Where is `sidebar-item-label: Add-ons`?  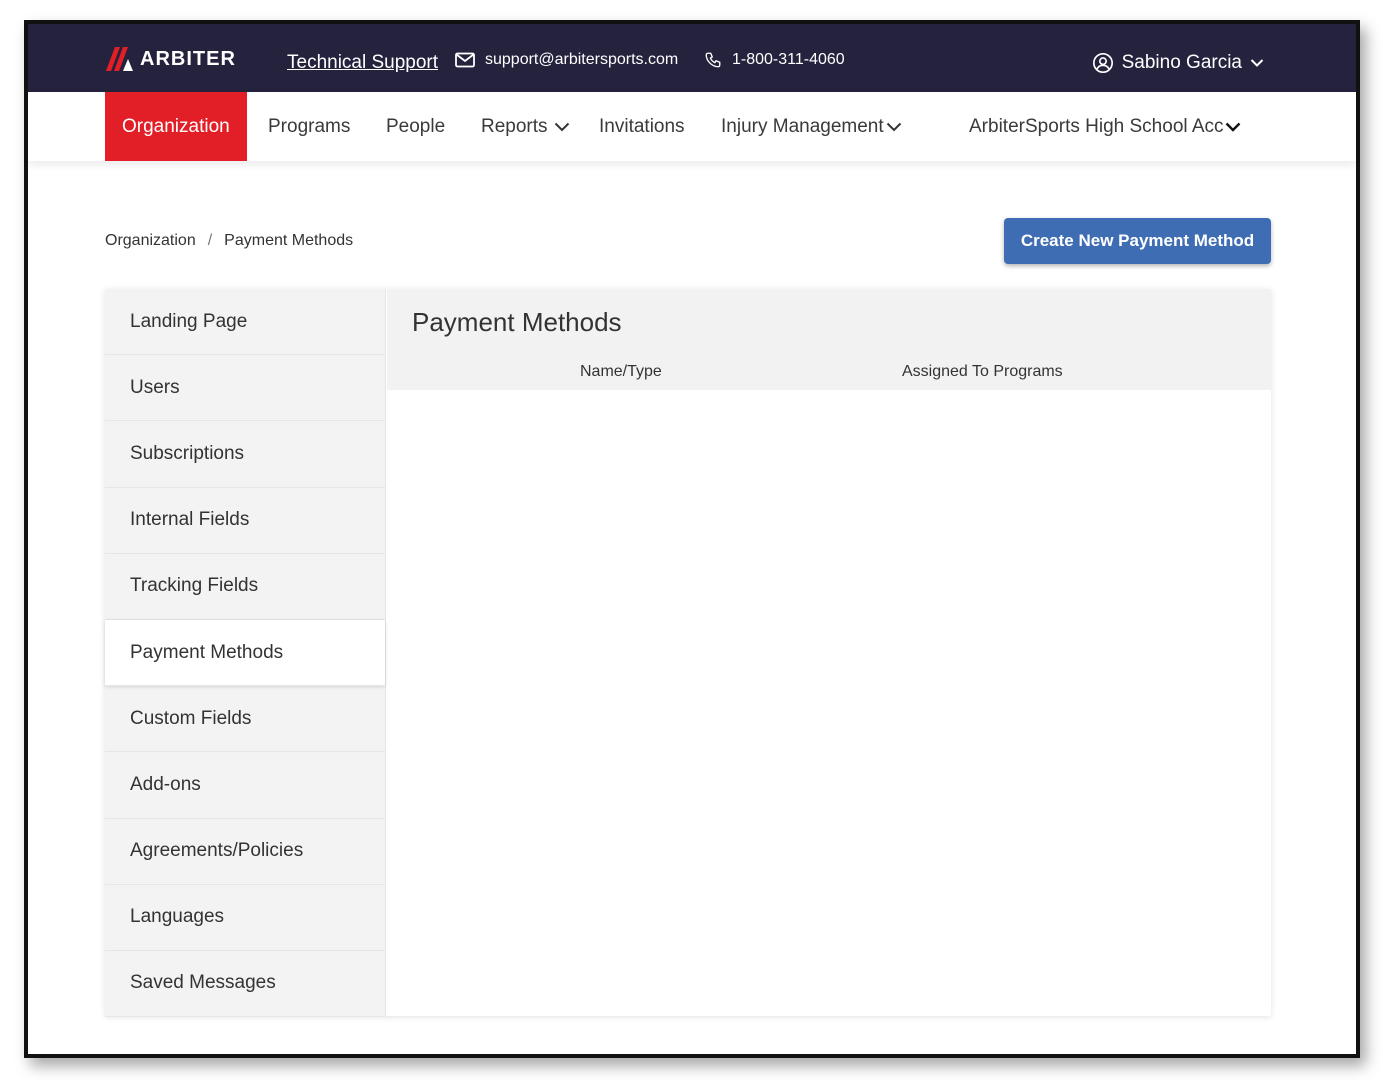 sidebar-item-label: Add-ons is located at coordinates (165, 784).